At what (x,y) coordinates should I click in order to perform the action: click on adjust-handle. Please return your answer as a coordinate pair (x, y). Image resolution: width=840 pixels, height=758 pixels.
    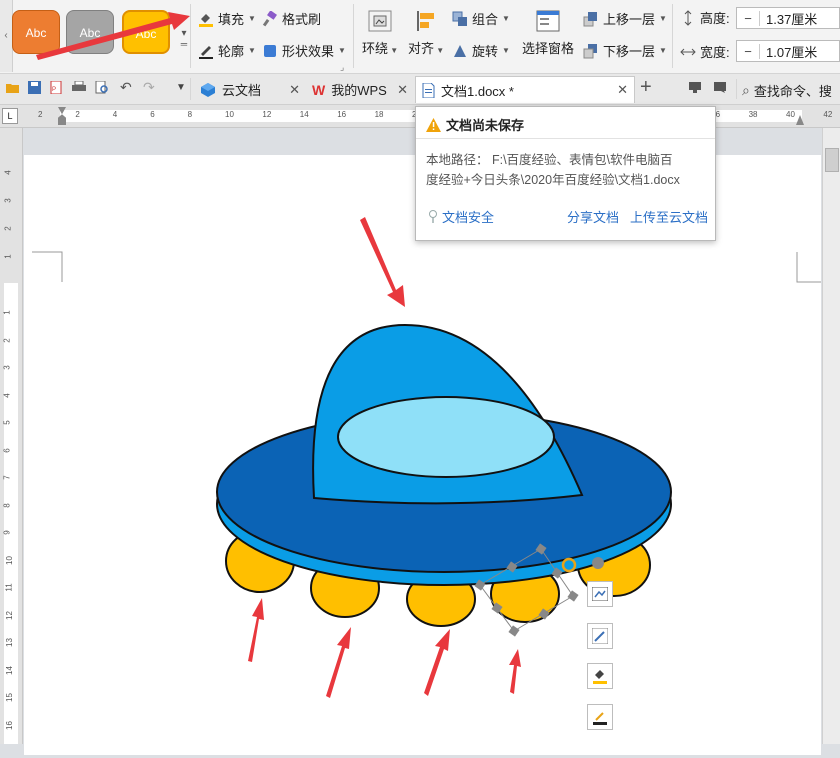
    Looking at the image, I should click on (598, 563).